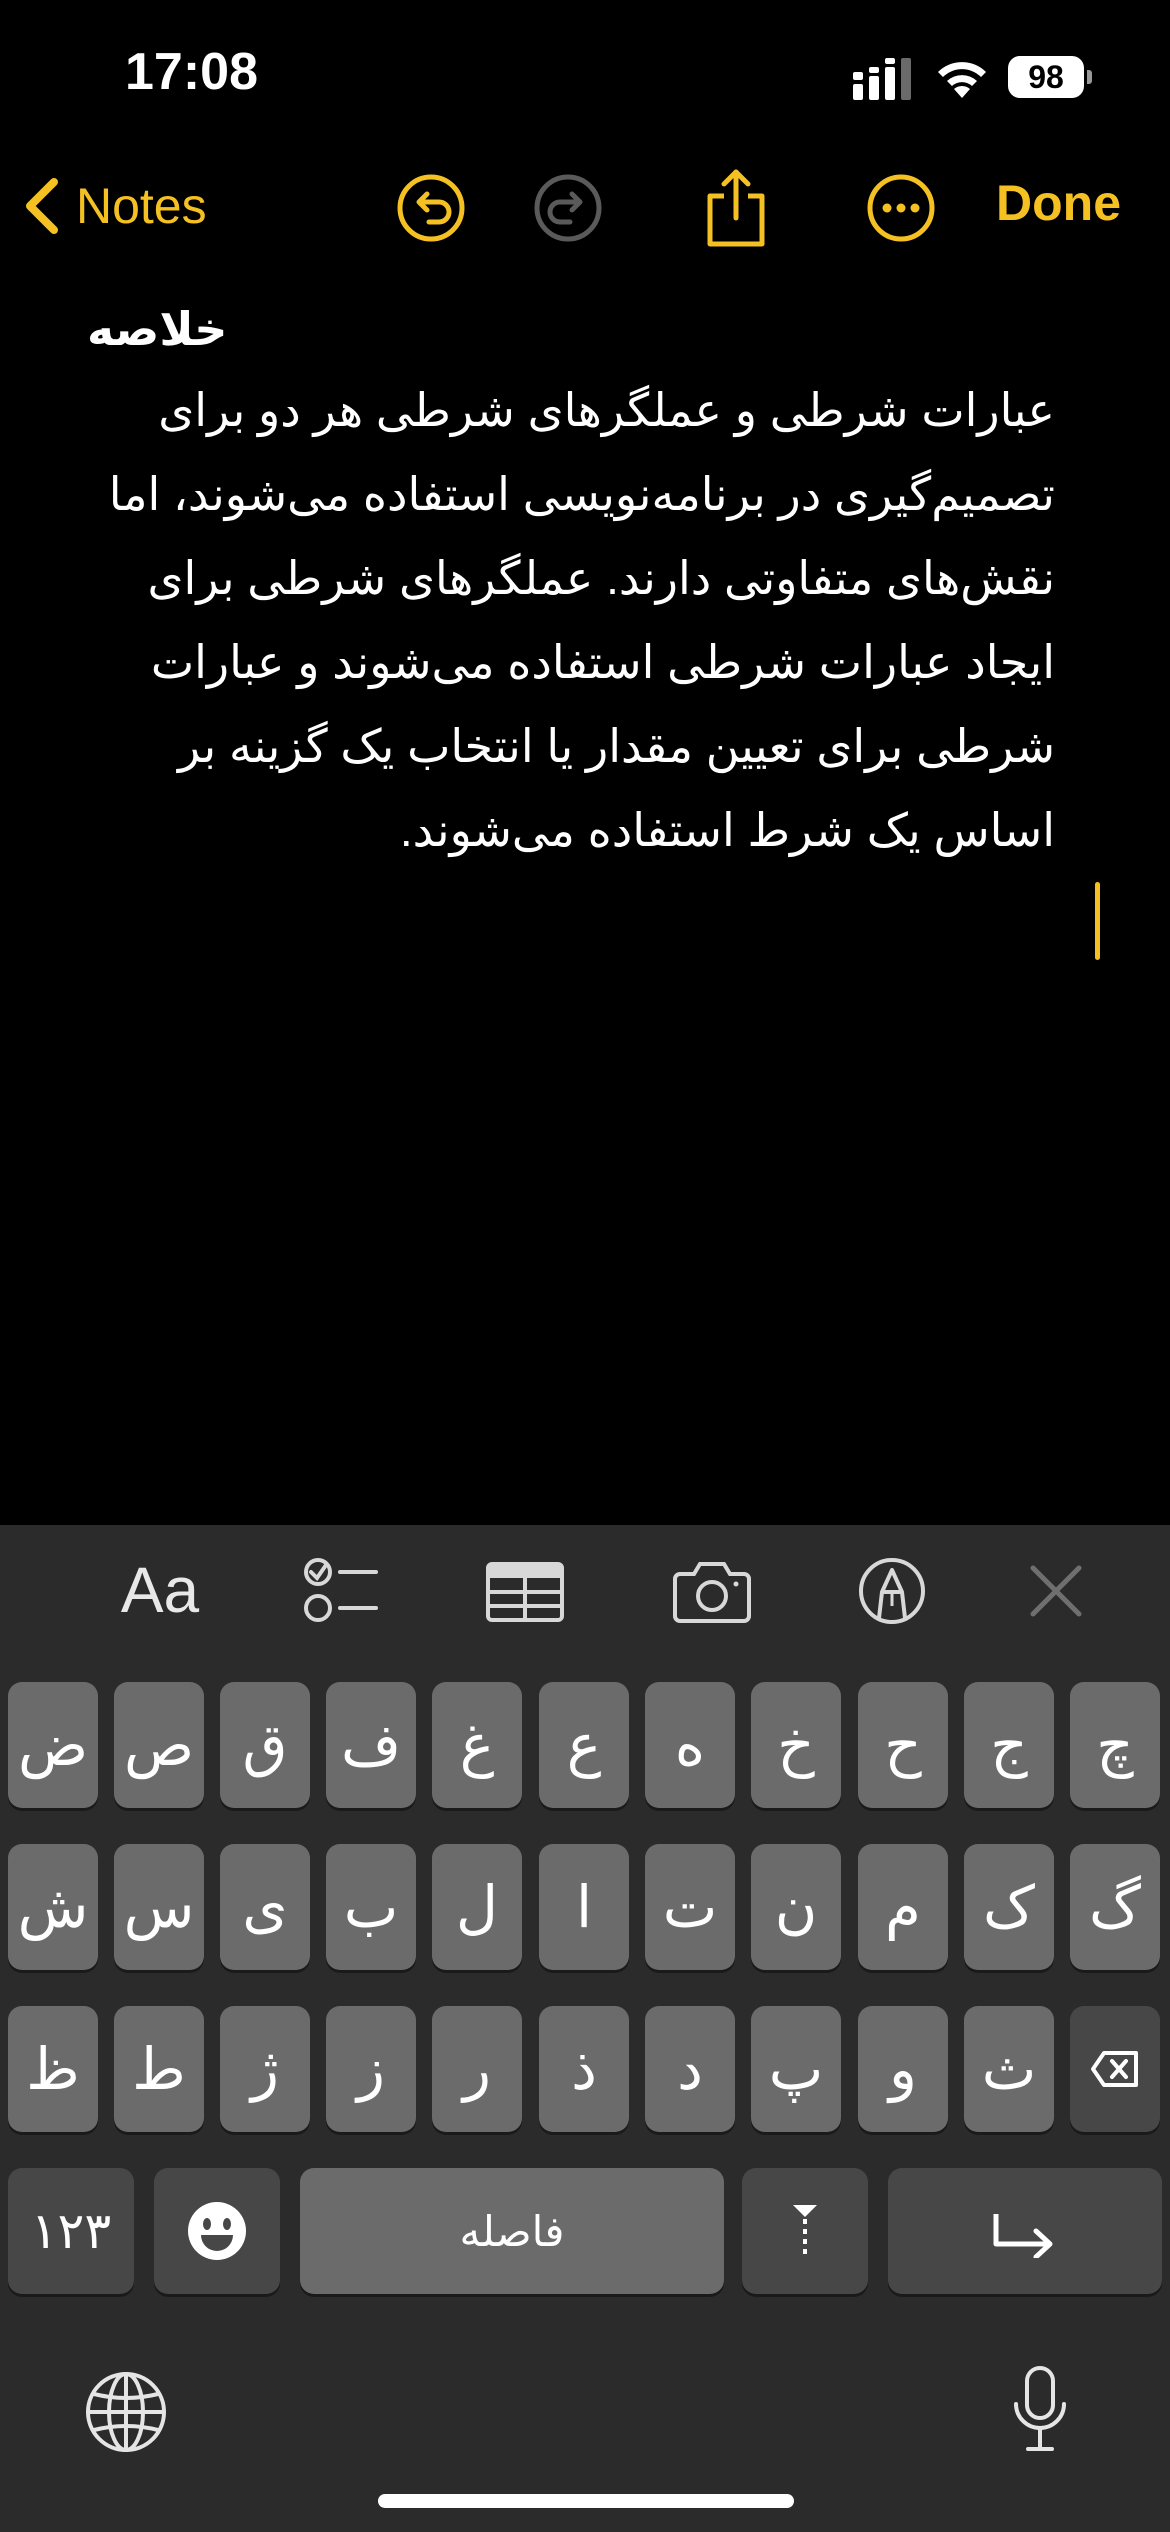 The image size is (1170, 2532). Describe the element at coordinates (712, 1591) in the screenshot. I see `camera-icon` at that location.